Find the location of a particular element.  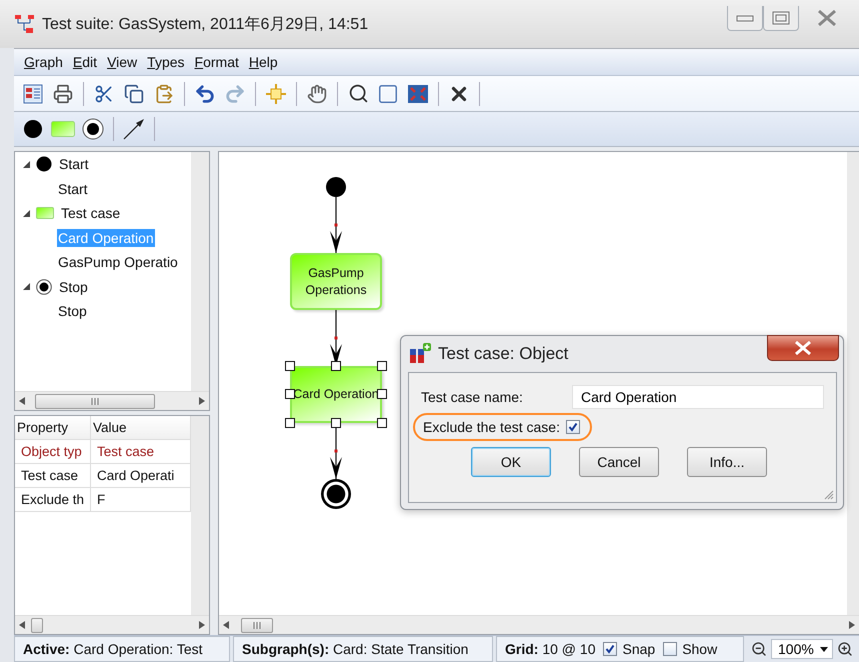

dialog-title: Test case: Object is located at coordinates (503, 354).